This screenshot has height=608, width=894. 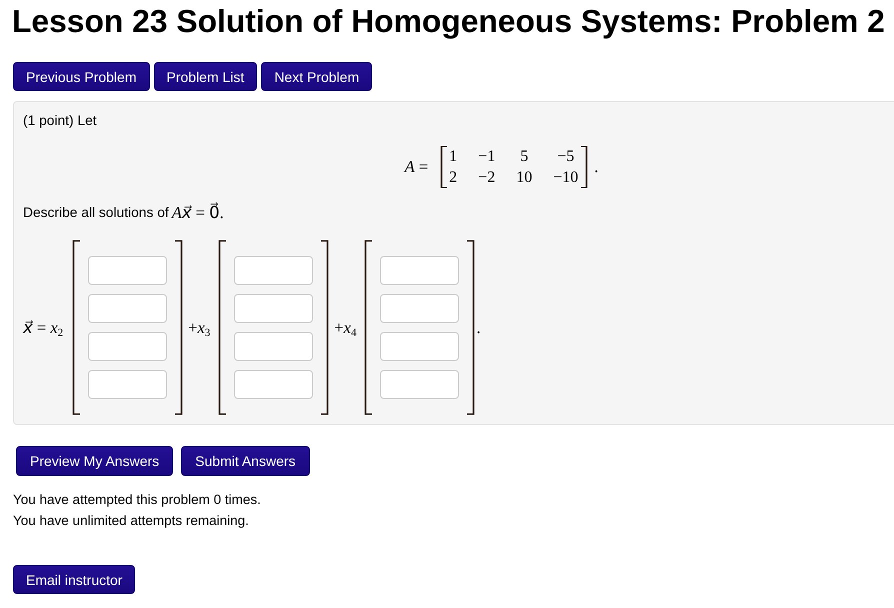 I want to click on attempts-text: You have unlimited attempts remaining., so click(x=131, y=521).